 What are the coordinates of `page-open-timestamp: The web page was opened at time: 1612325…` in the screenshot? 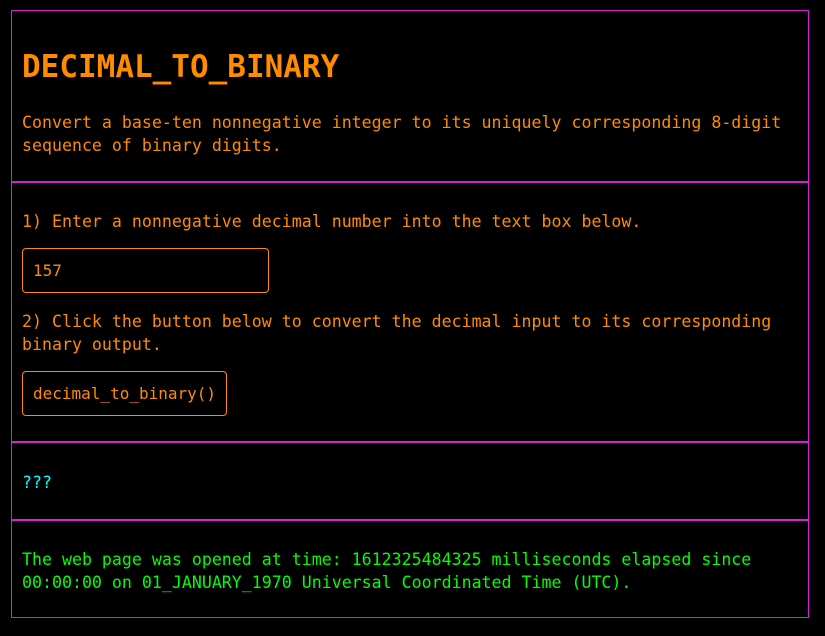 It's located at (387, 571).